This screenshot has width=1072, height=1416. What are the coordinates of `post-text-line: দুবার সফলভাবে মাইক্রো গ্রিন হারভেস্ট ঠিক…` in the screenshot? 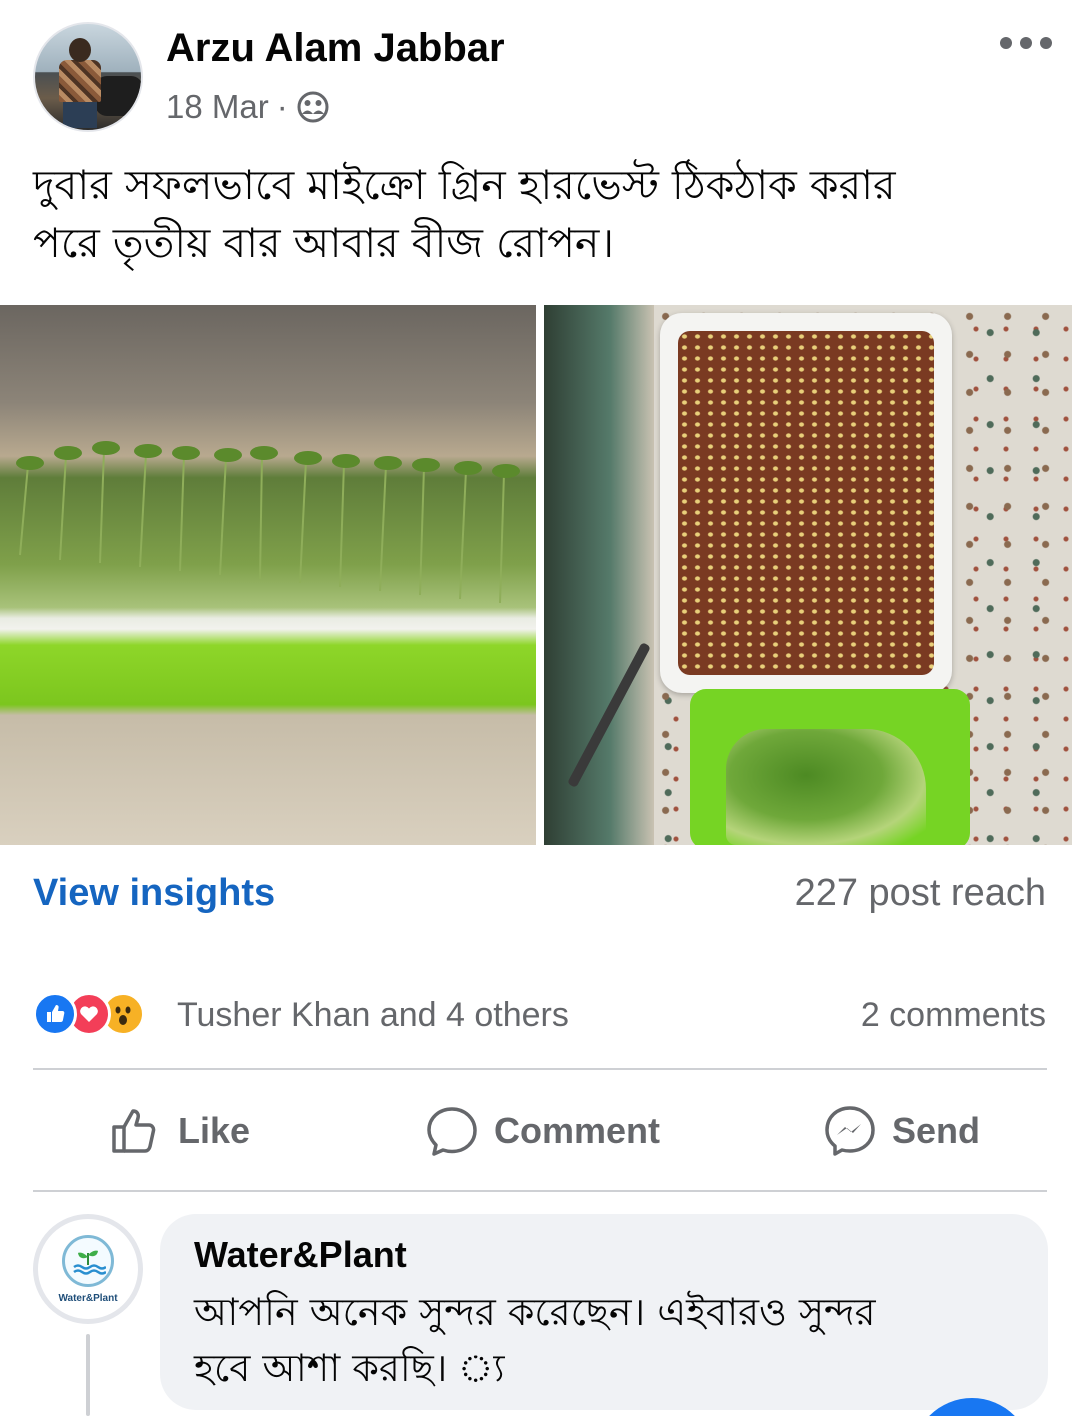 It's located at (464, 185).